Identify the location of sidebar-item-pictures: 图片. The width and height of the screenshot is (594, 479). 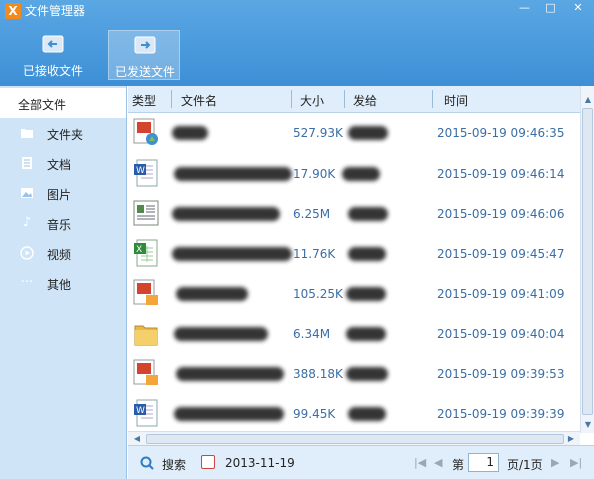
(63, 193).